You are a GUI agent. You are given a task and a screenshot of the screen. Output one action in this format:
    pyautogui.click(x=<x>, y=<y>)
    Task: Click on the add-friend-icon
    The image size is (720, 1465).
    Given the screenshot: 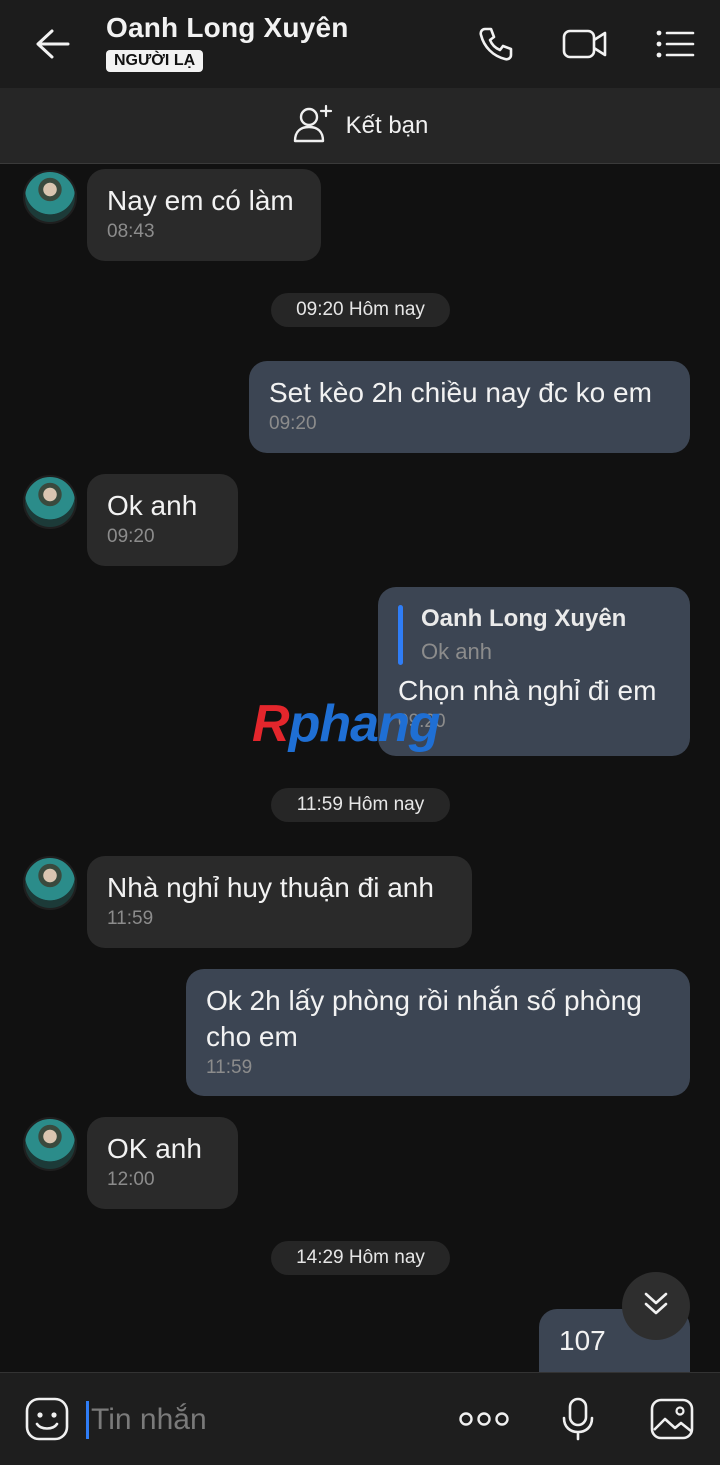 What is the action you would take?
    pyautogui.click(x=313, y=125)
    